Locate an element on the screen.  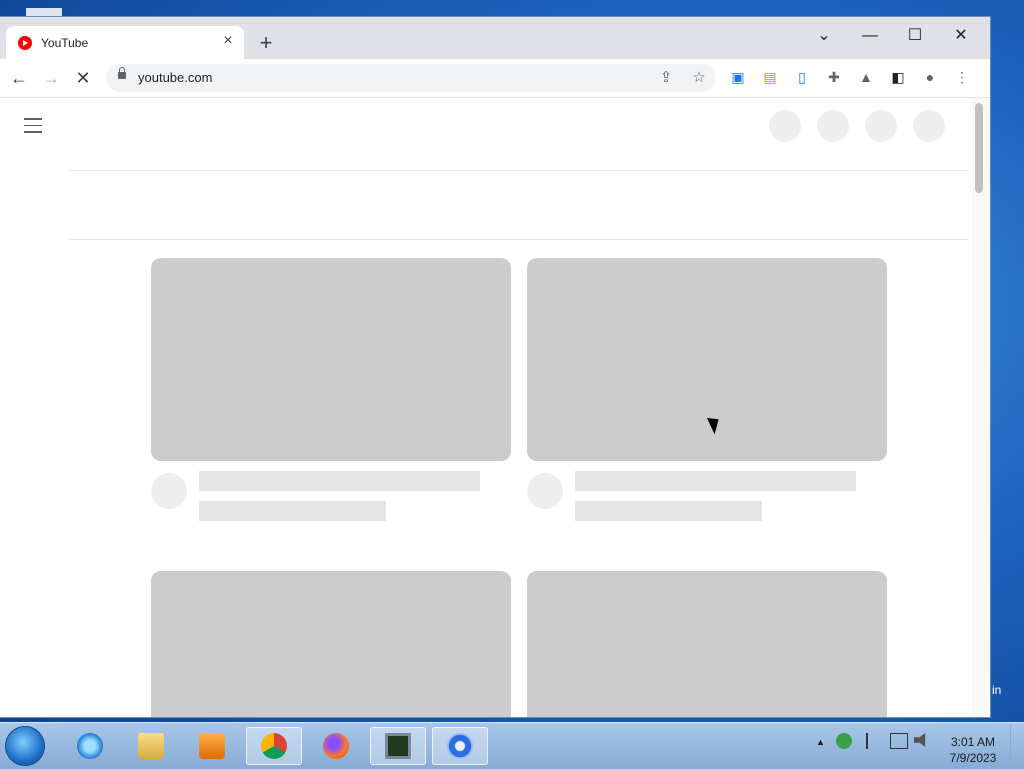
tray-expand-icon: ▲ is located at coordinates (820, 742).